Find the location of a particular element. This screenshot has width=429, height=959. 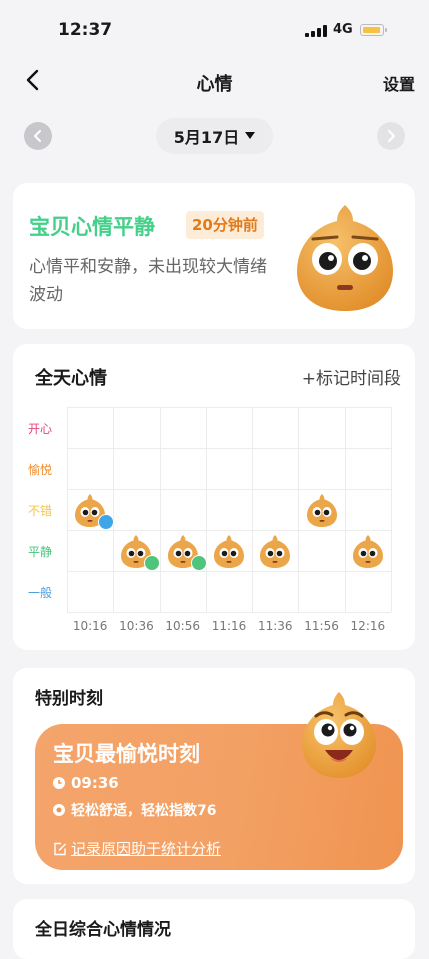

status-bar: 12:37 4G is located at coordinates (214, 28).